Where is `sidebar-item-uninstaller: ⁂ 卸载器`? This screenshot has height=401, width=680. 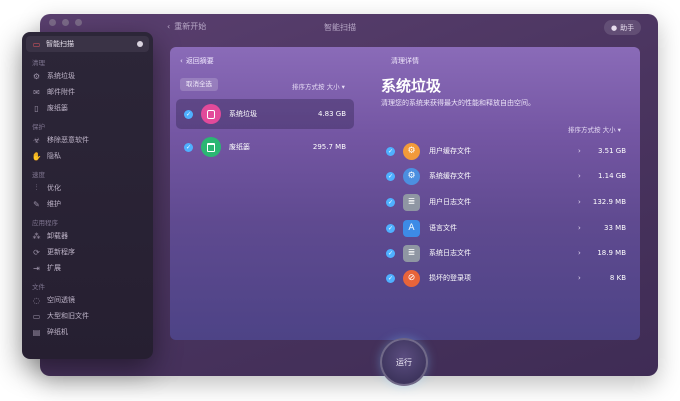 sidebar-item-uninstaller: ⁂ 卸载器 is located at coordinates (87, 236).